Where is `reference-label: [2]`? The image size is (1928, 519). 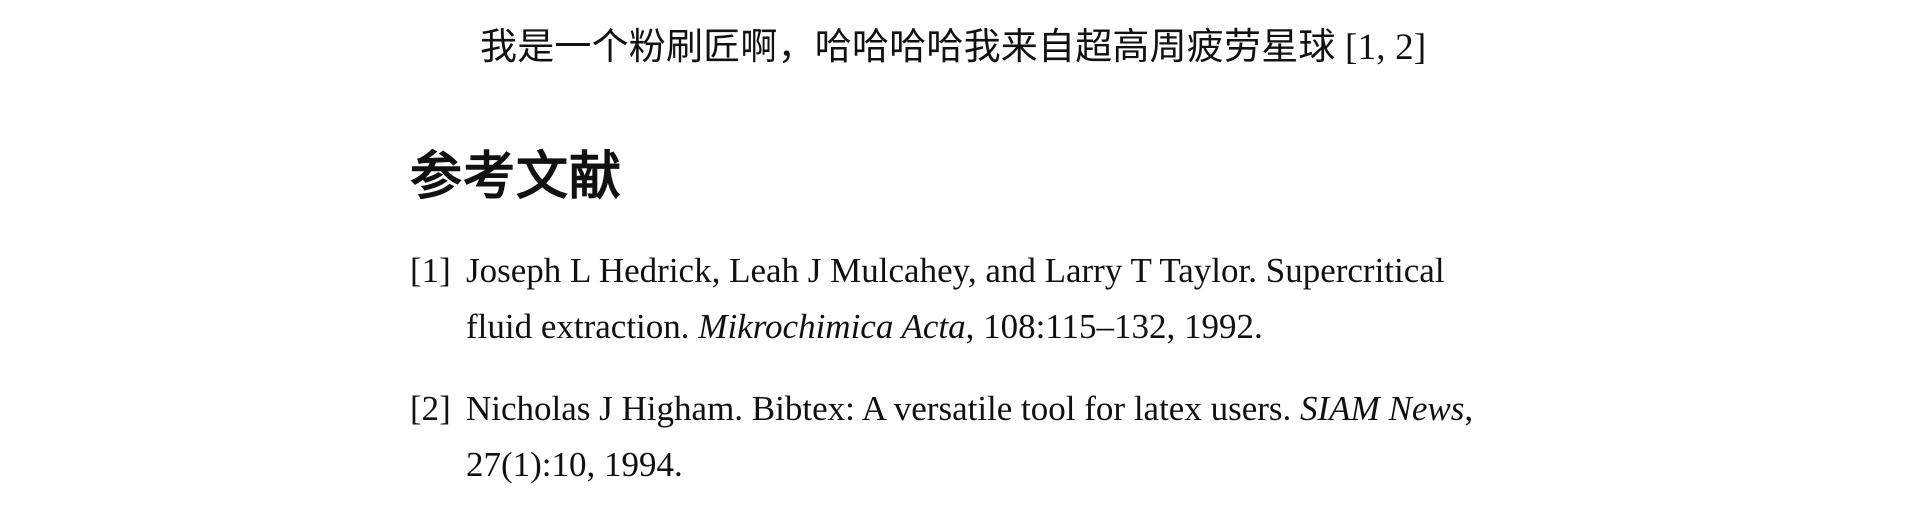
reference-label: [2] is located at coordinates (430, 408).